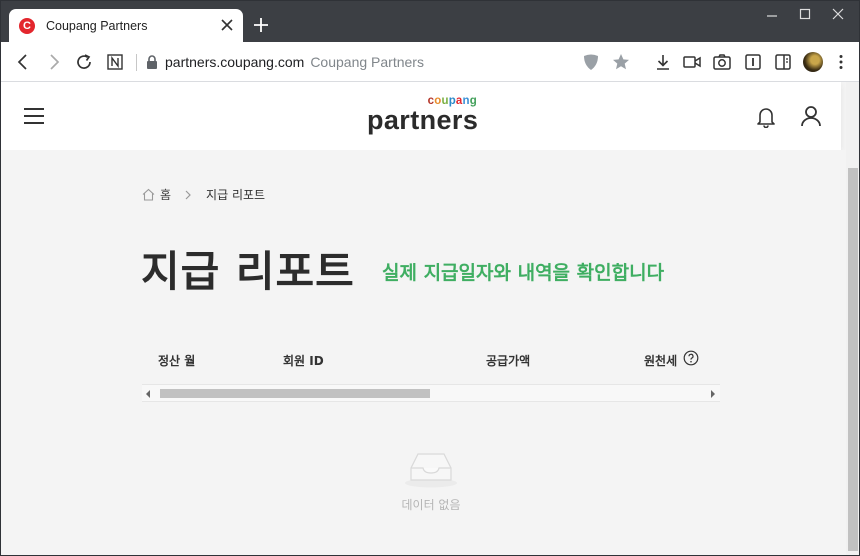 The image size is (860, 556). I want to click on hamburger-menu-icon, so click(34, 116).